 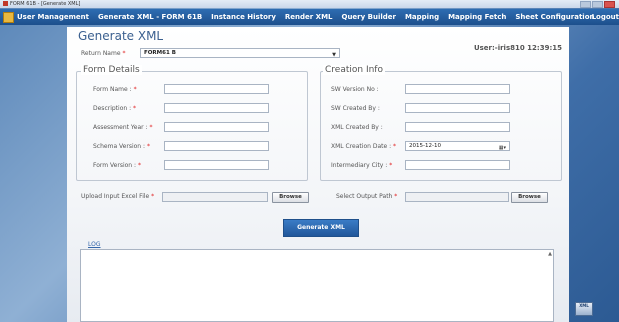 I want to click on generate-xml-button: Generate XML, so click(x=321, y=228).